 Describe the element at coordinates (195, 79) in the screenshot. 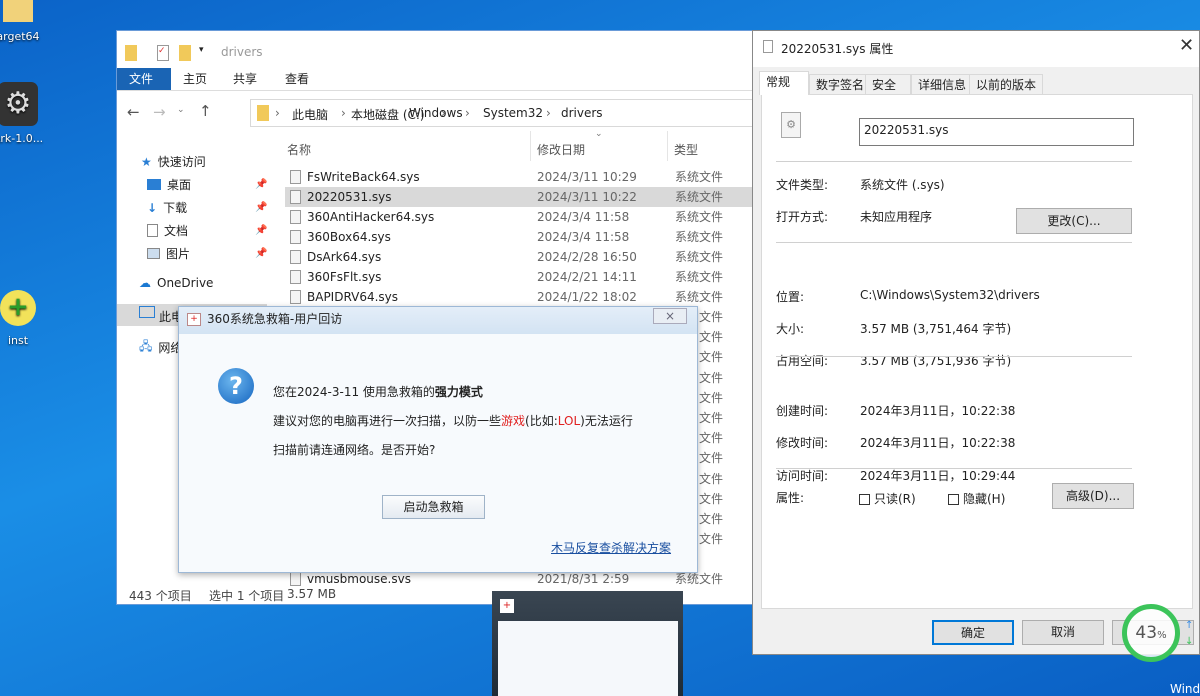

I see `tab-home: 主页` at that location.